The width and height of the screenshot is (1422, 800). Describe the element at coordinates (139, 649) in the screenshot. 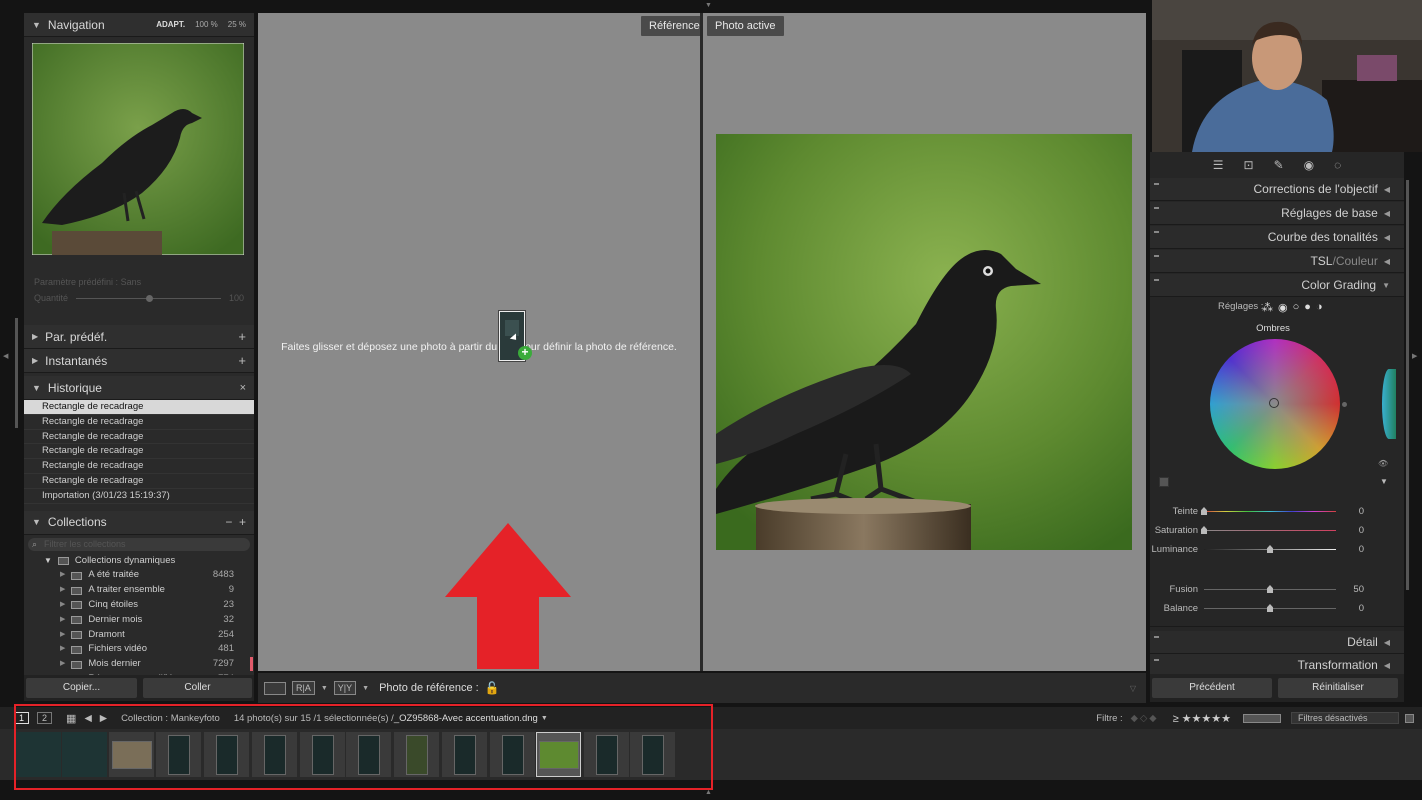

I see `collection-item: ▶ Fichiers vidéo 481` at that location.